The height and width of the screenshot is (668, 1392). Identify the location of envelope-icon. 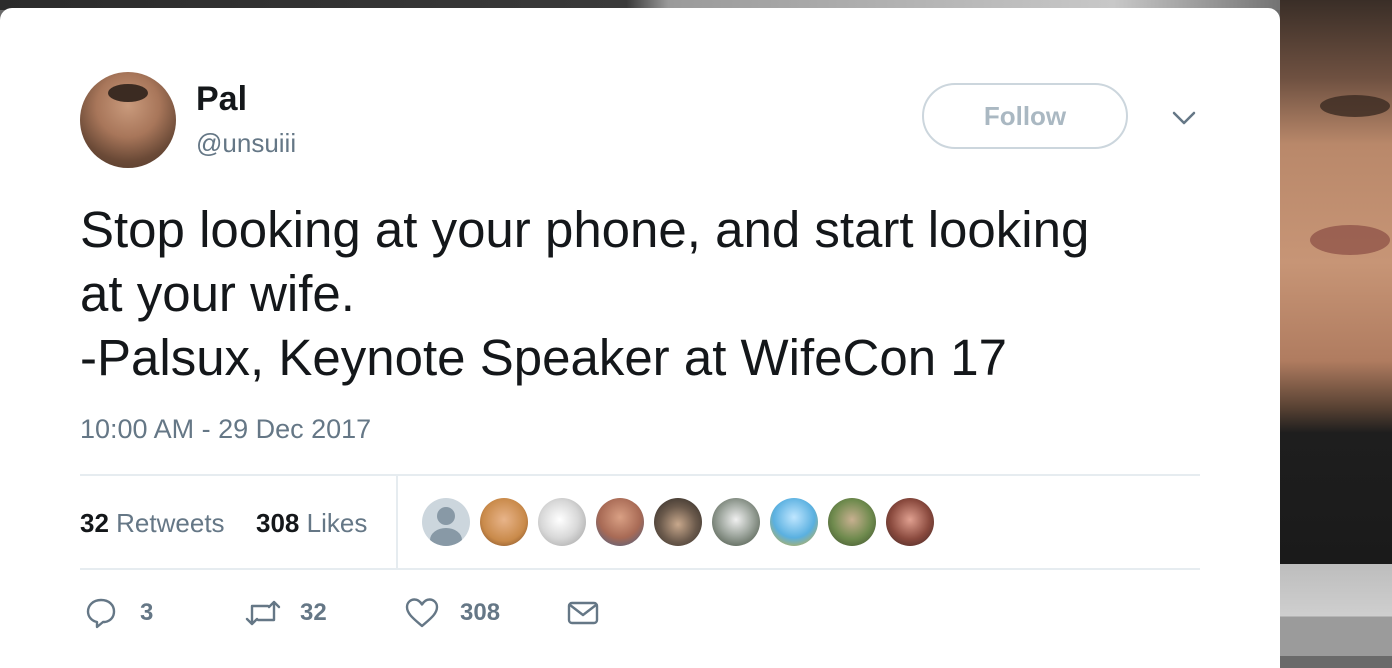
(583, 613).